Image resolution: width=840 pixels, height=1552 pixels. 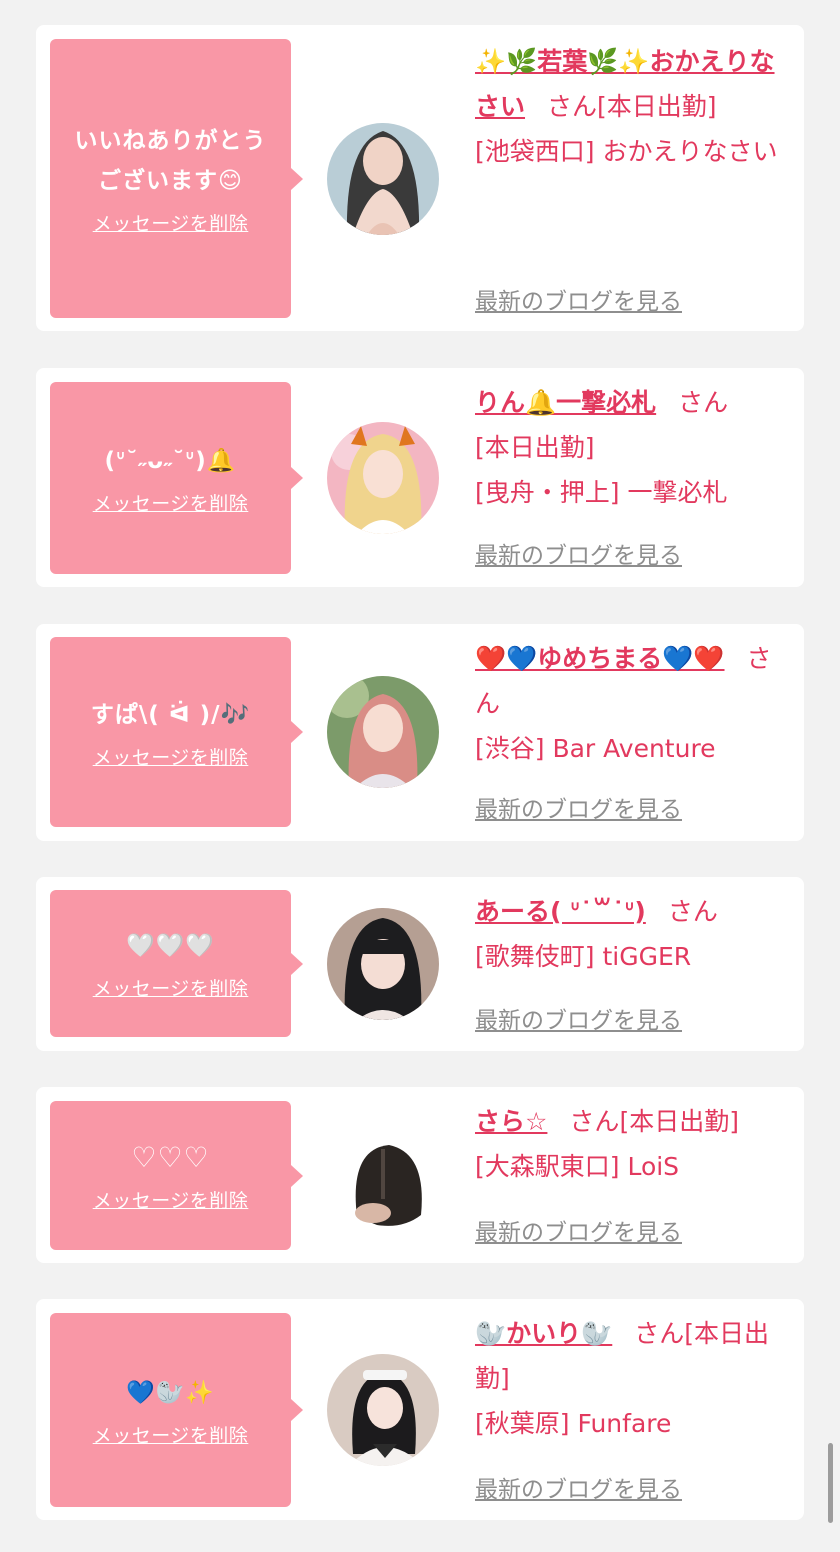 I want to click on profile-info: あーる( ᐡ˙꒳˙ᐡ) さん [歌舞伎町] tiGGER, so click(x=633, y=934).